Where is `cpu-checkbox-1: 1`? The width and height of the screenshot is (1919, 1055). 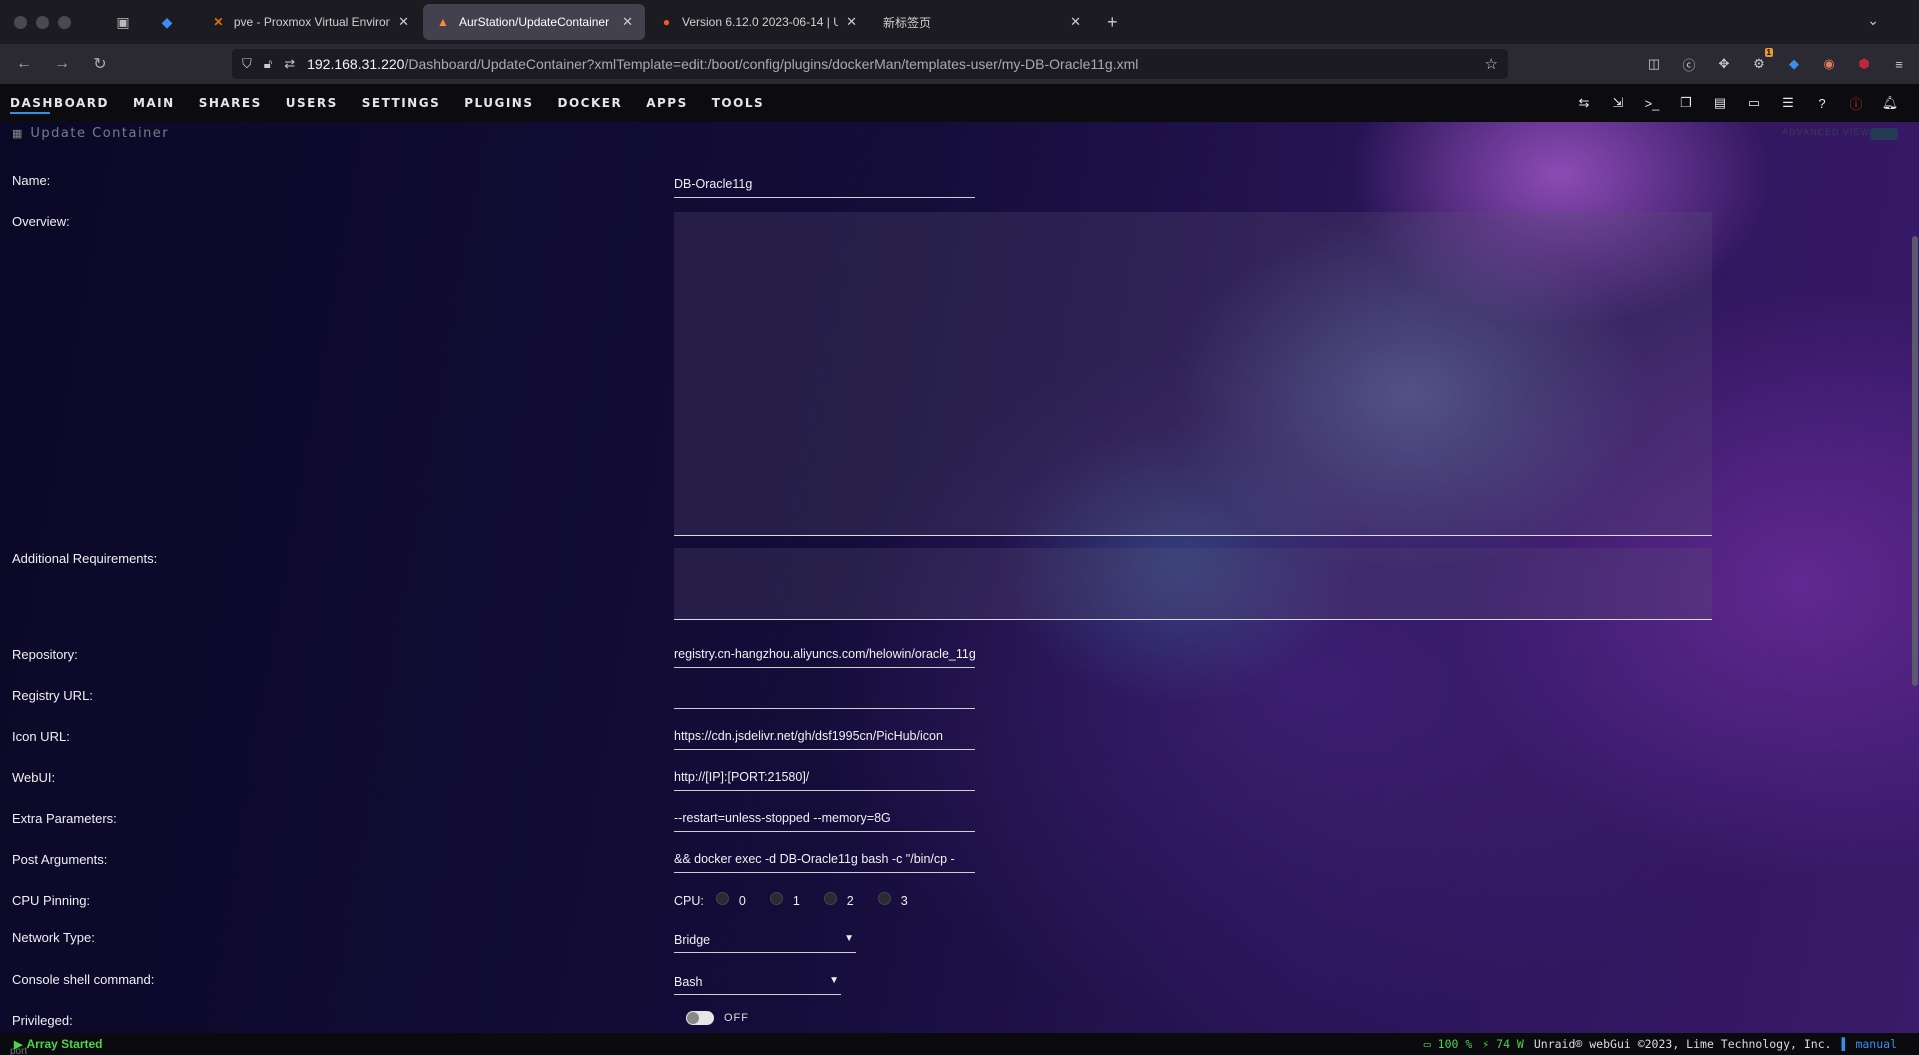 cpu-checkbox-1: 1 is located at coordinates (784, 899).